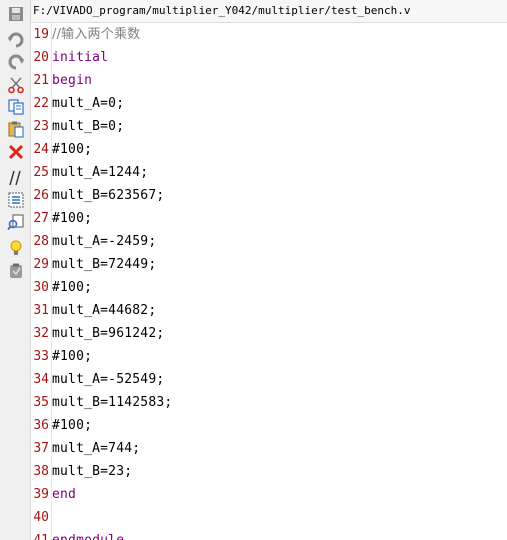  I want to click on code-line: 41endmodule, so click(269, 534).